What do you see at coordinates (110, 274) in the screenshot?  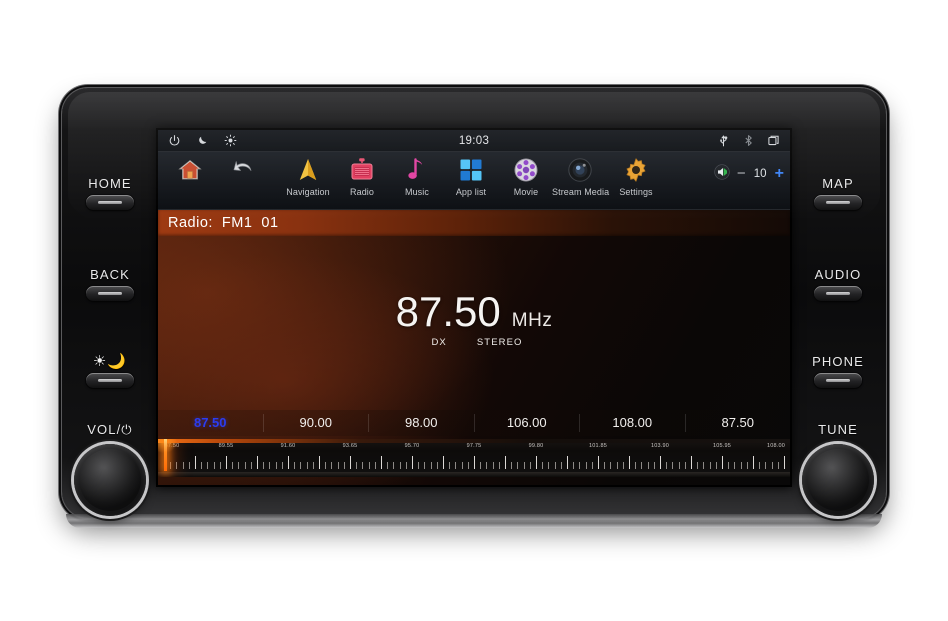 I see `back-button-label: BACK` at bounding box center [110, 274].